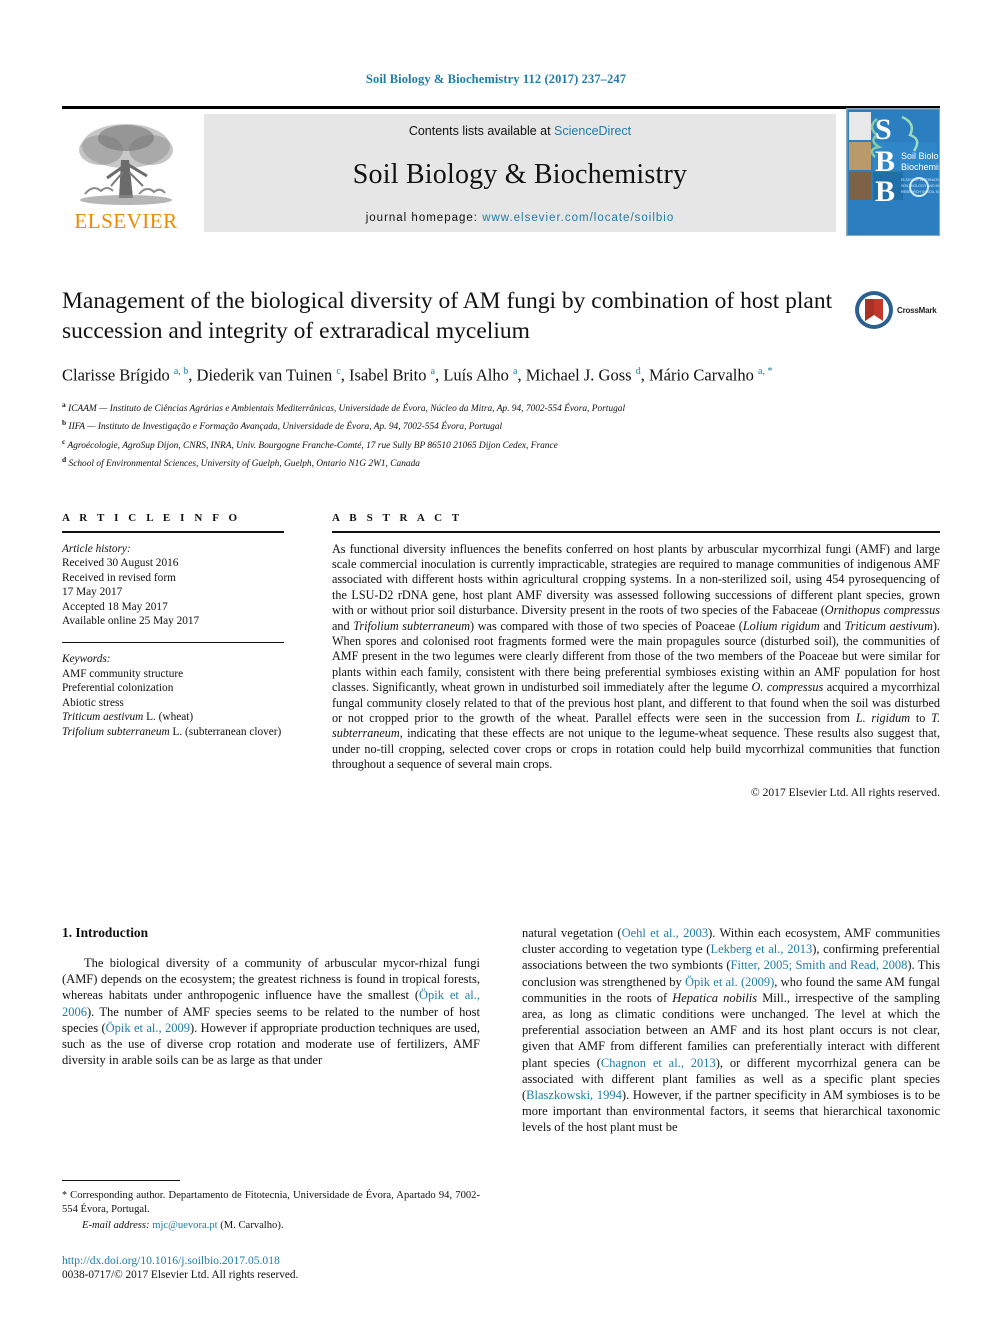  What do you see at coordinates (115, 606) in the screenshot?
I see `history-item: Accepted 18 May 2017` at bounding box center [115, 606].